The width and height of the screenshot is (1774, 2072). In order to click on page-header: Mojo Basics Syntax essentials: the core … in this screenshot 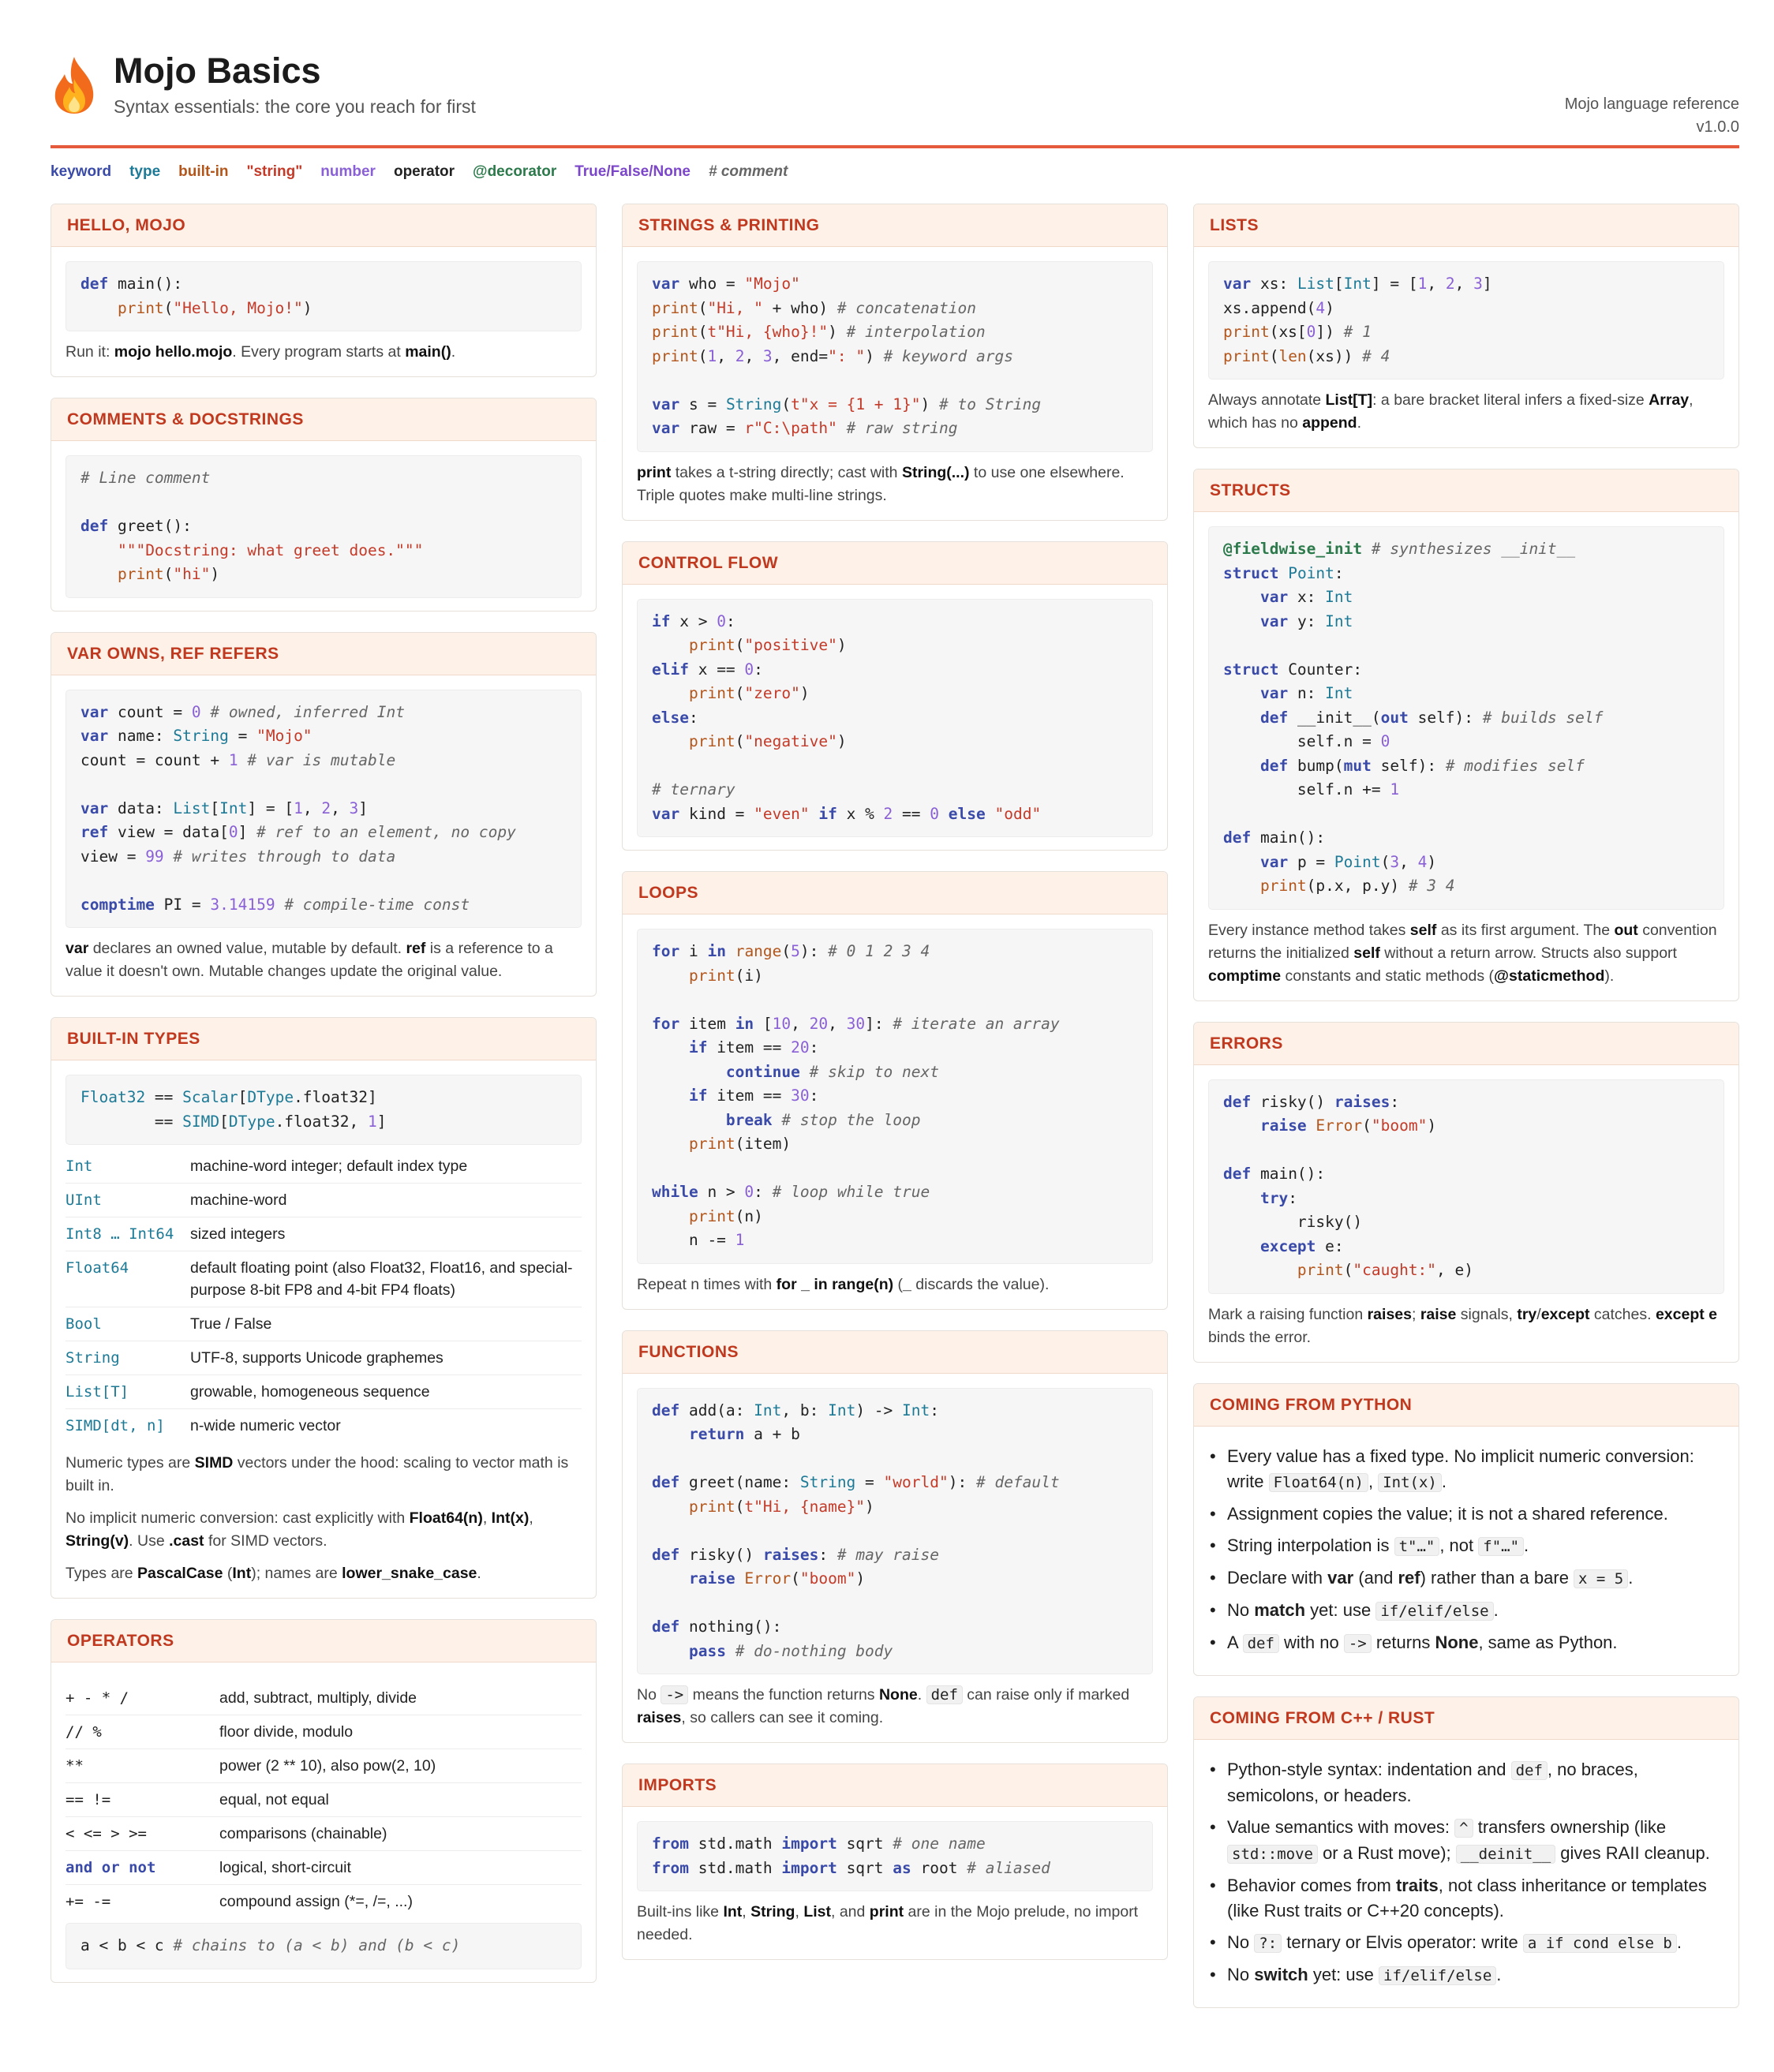, I will do `click(895, 74)`.